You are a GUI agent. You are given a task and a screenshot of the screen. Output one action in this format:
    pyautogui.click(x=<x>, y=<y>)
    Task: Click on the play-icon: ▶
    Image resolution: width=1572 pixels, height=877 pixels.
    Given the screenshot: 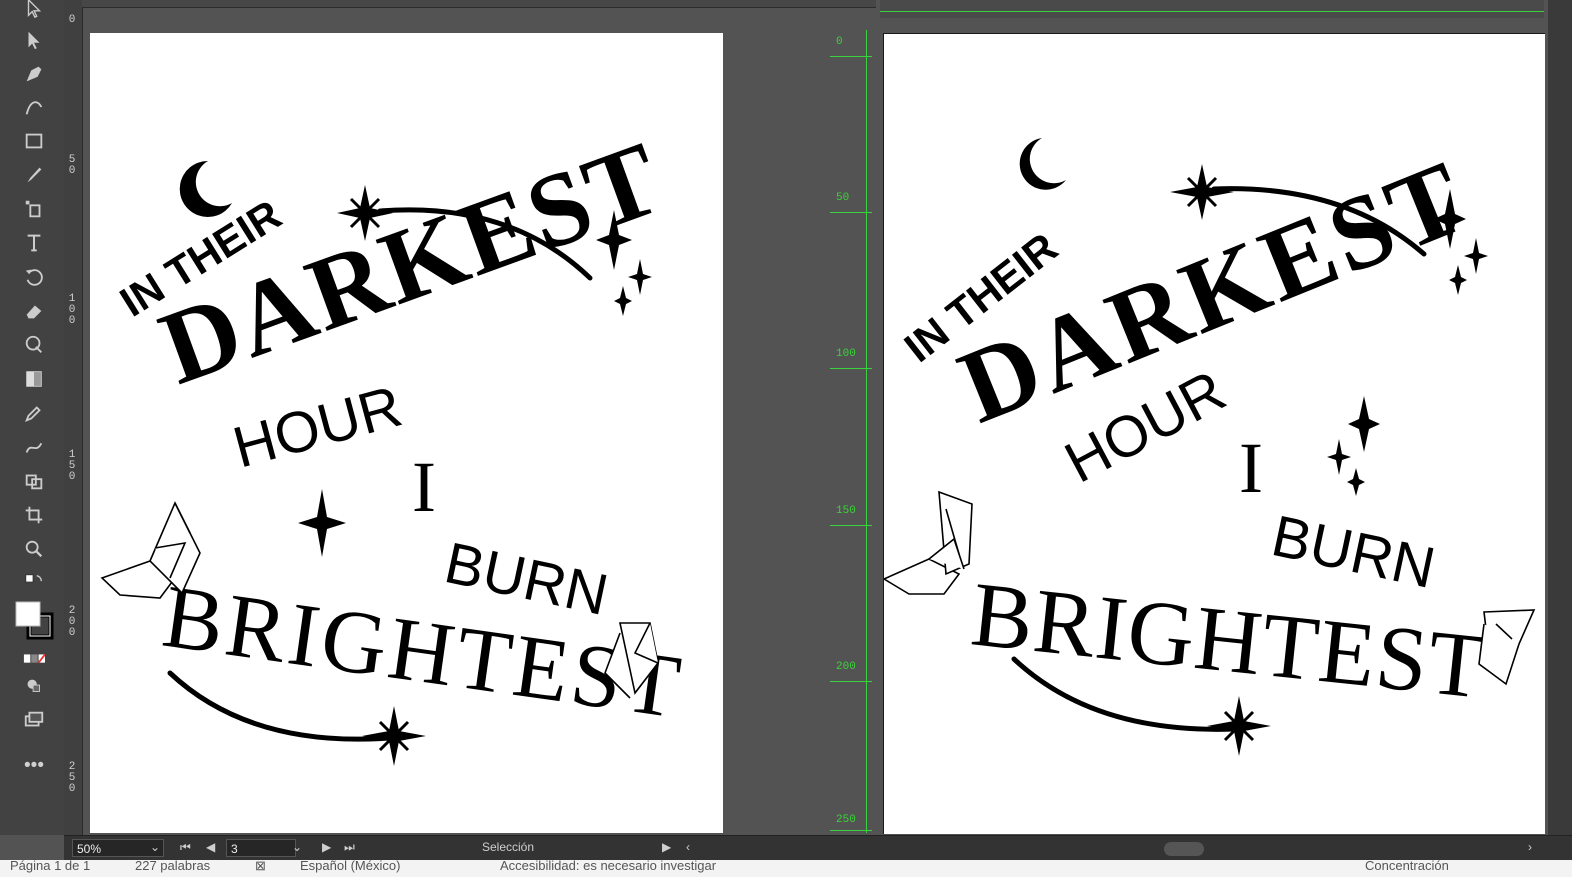 What is the action you would take?
    pyautogui.click(x=666, y=847)
    